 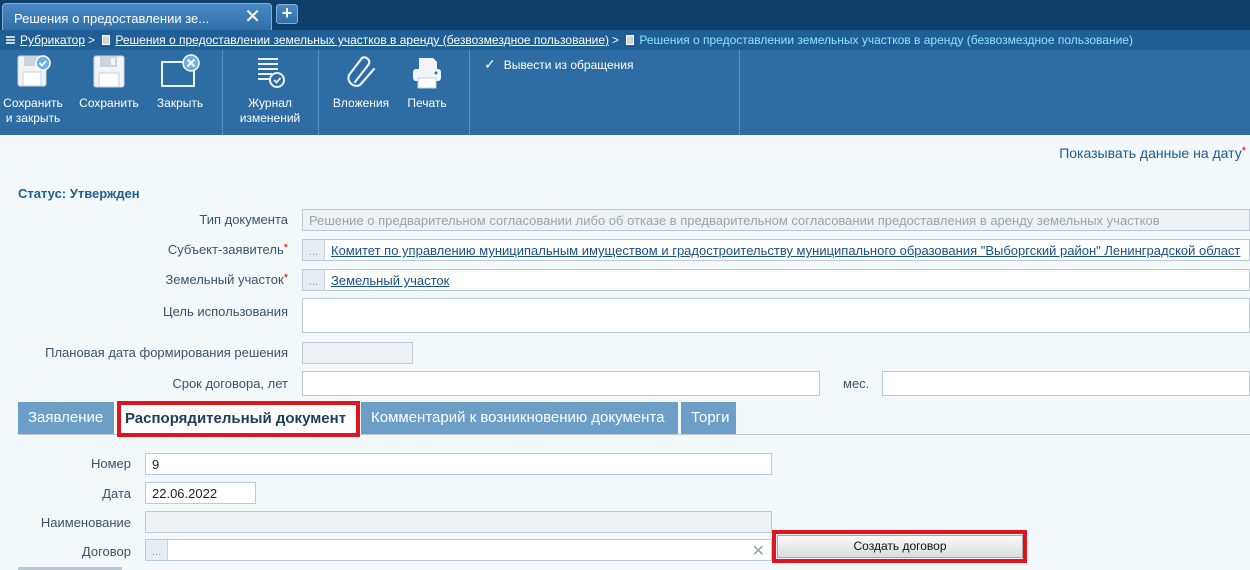 I want to click on date-label: Дата, so click(x=116, y=493).